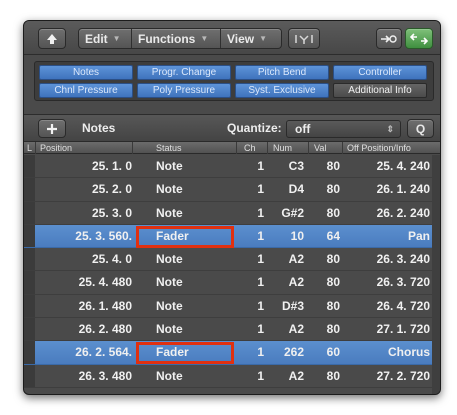  What do you see at coordinates (29, 148) in the screenshot?
I see `column-l: L` at bounding box center [29, 148].